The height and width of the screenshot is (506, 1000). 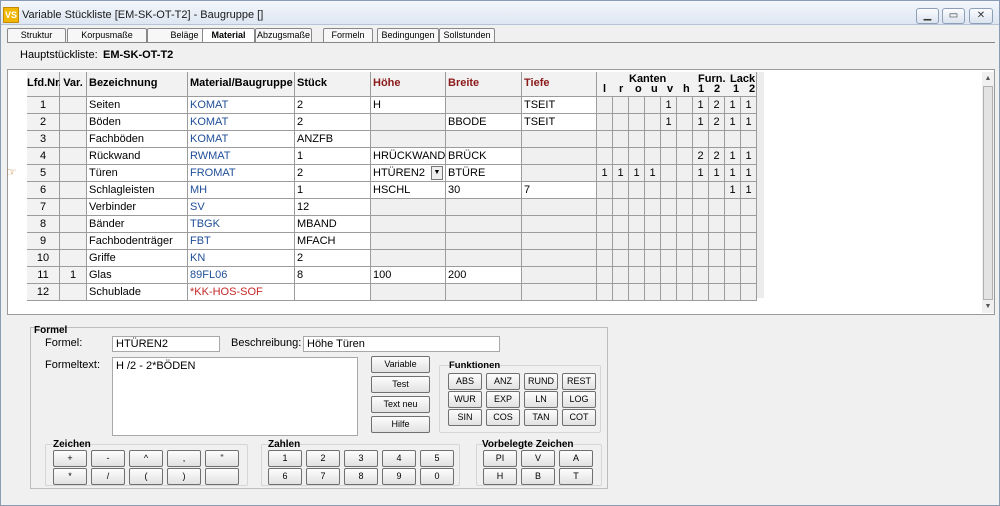 I want to click on action-button-0: Variable, so click(x=400, y=364).